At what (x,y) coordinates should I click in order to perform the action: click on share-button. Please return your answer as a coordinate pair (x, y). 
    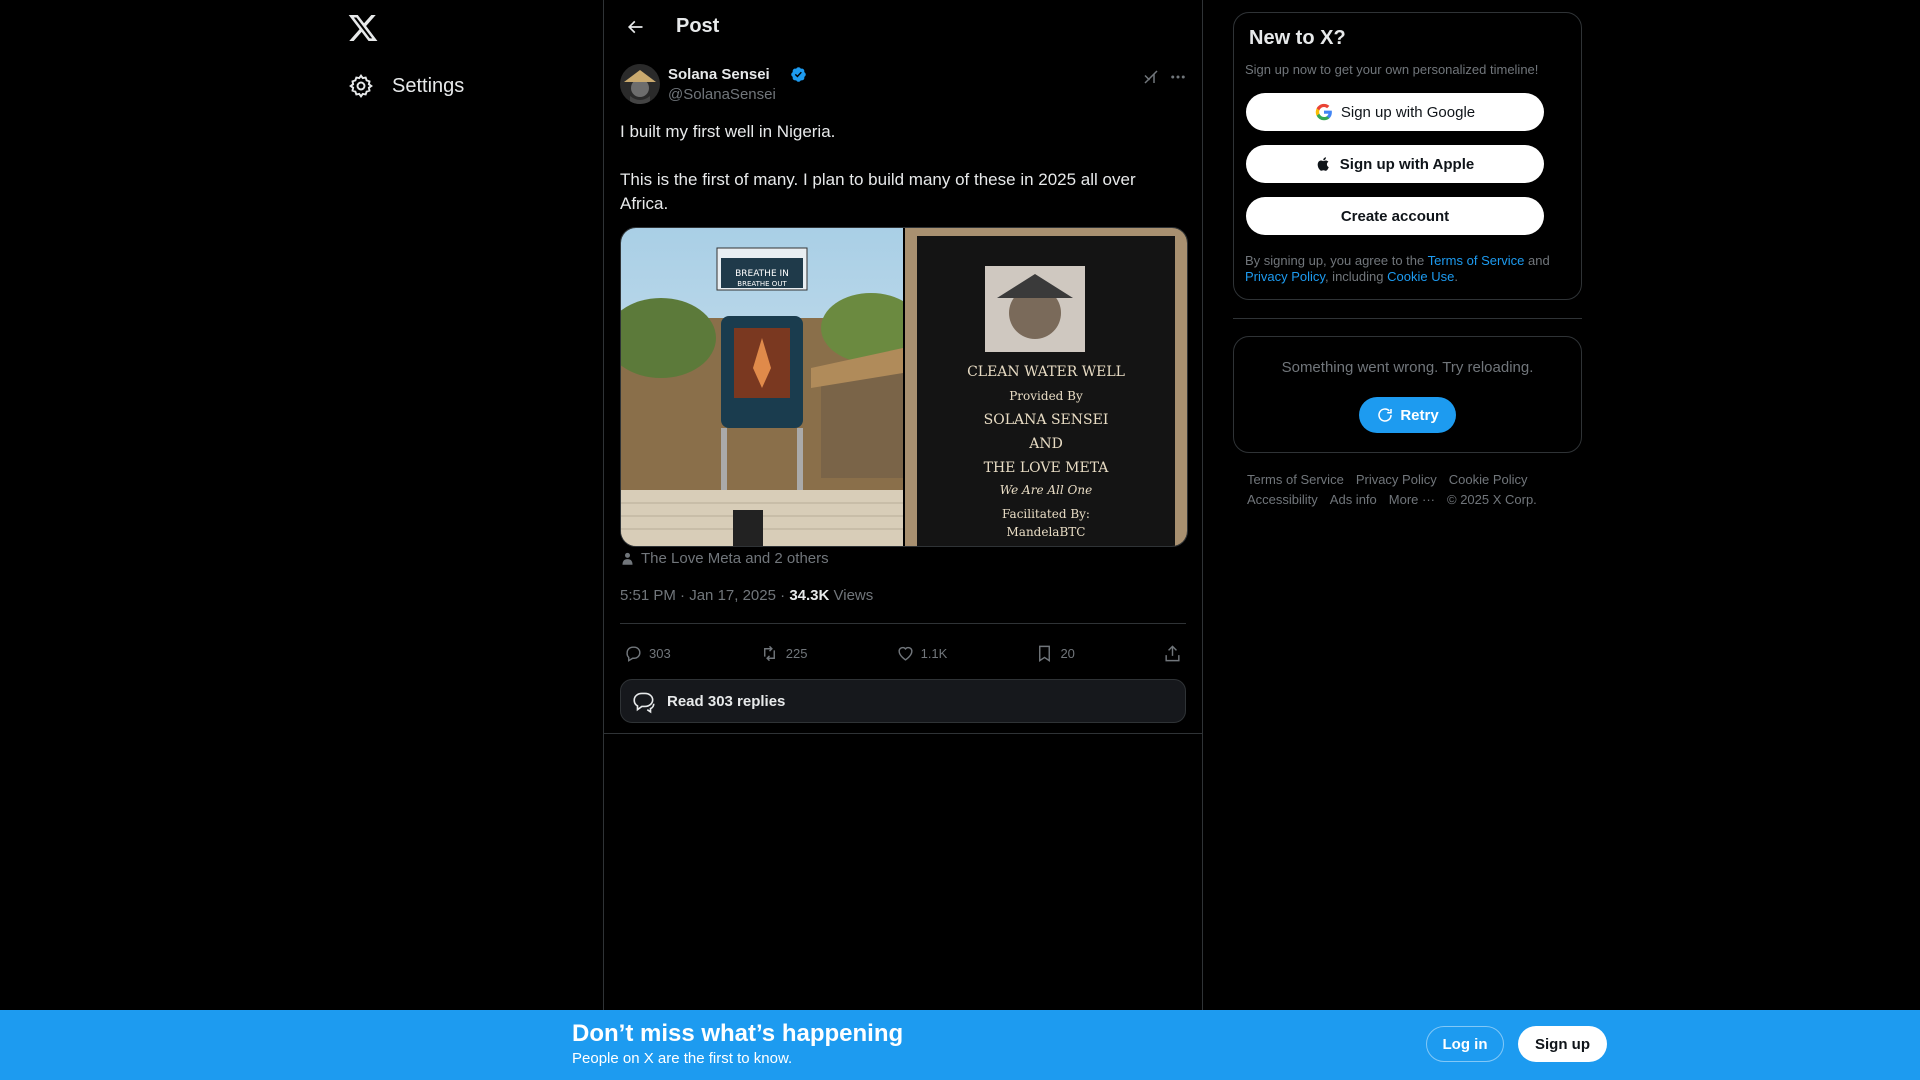
    Looking at the image, I should click on (1172, 653).